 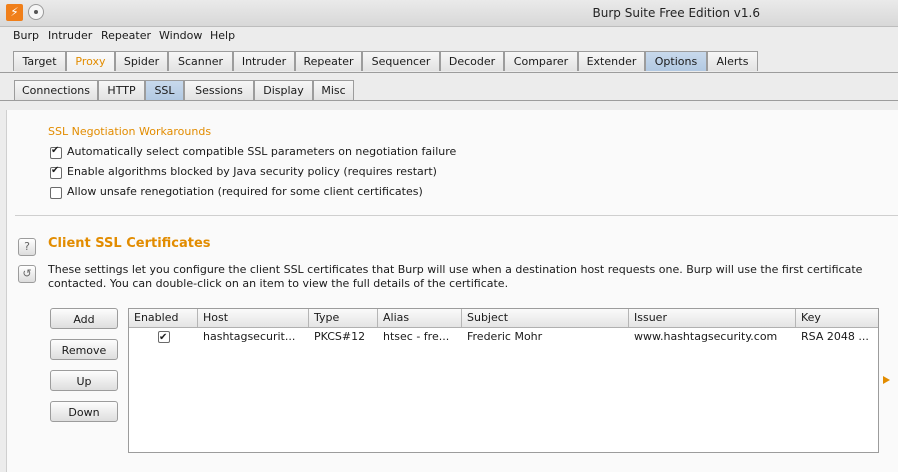 What do you see at coordinates (333, 90) in the screenshot?
I see `tab-misc: Misc` at bounding box center [333, 90].